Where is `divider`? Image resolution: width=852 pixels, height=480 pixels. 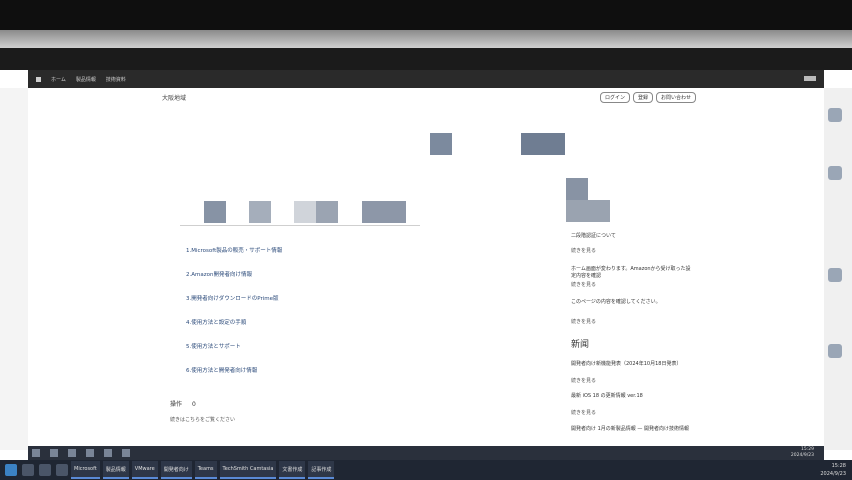
divider is located at coordinates (300, 225).